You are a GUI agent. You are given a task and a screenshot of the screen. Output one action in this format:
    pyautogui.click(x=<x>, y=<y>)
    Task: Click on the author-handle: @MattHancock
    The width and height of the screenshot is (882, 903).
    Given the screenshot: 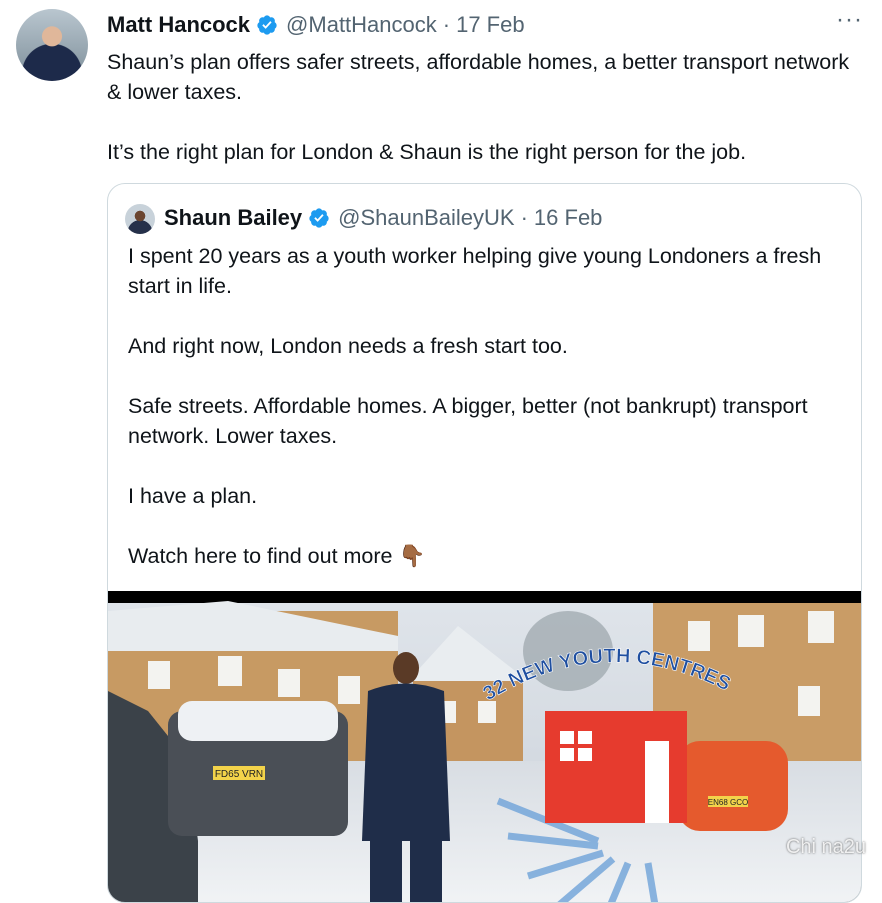 What is the action you would take?
    pyautogui.click(x=361, y=25)
    